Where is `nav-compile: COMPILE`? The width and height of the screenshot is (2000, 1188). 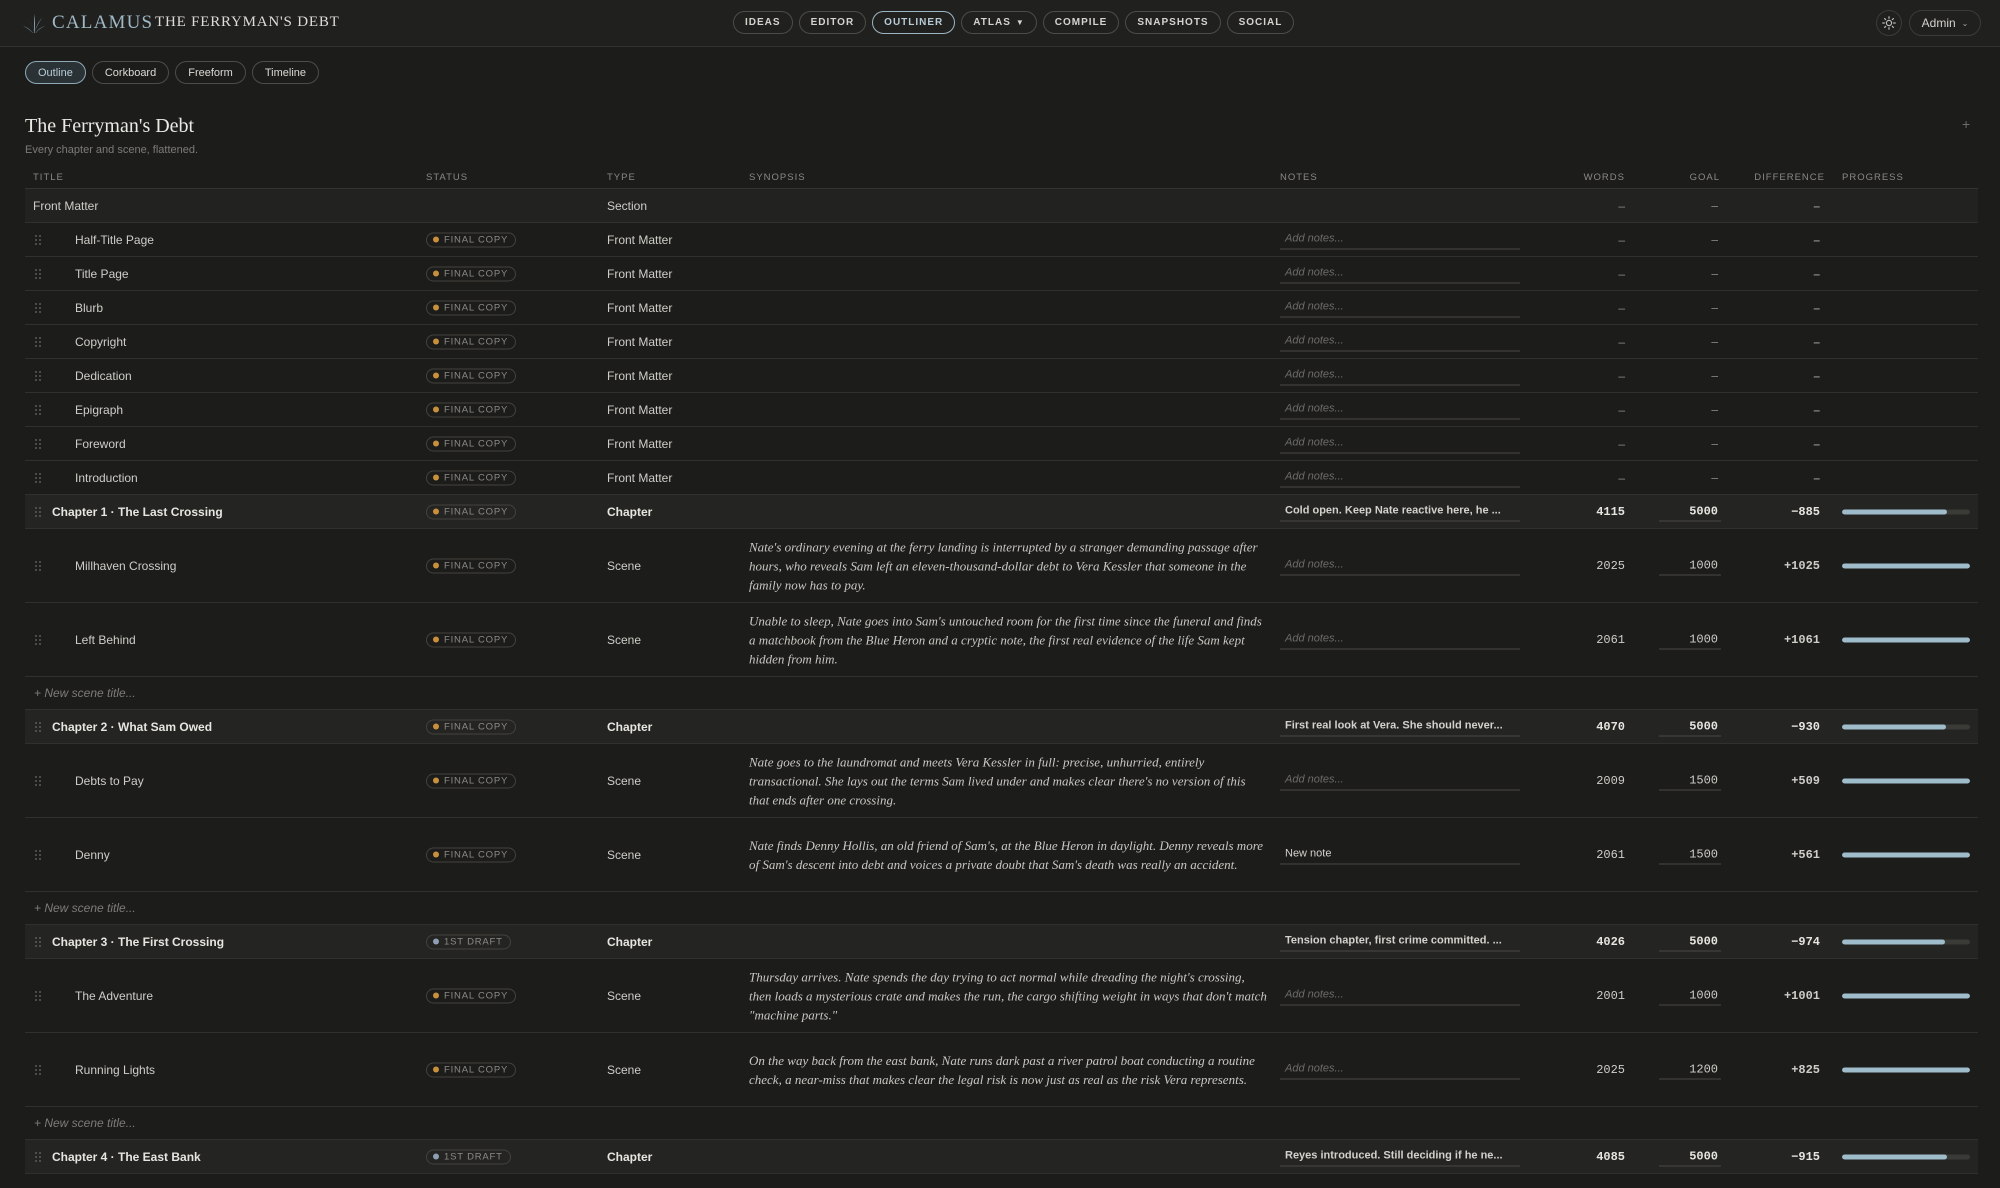 nav-compile: COMPILE is located at coordinates (1081, 22).